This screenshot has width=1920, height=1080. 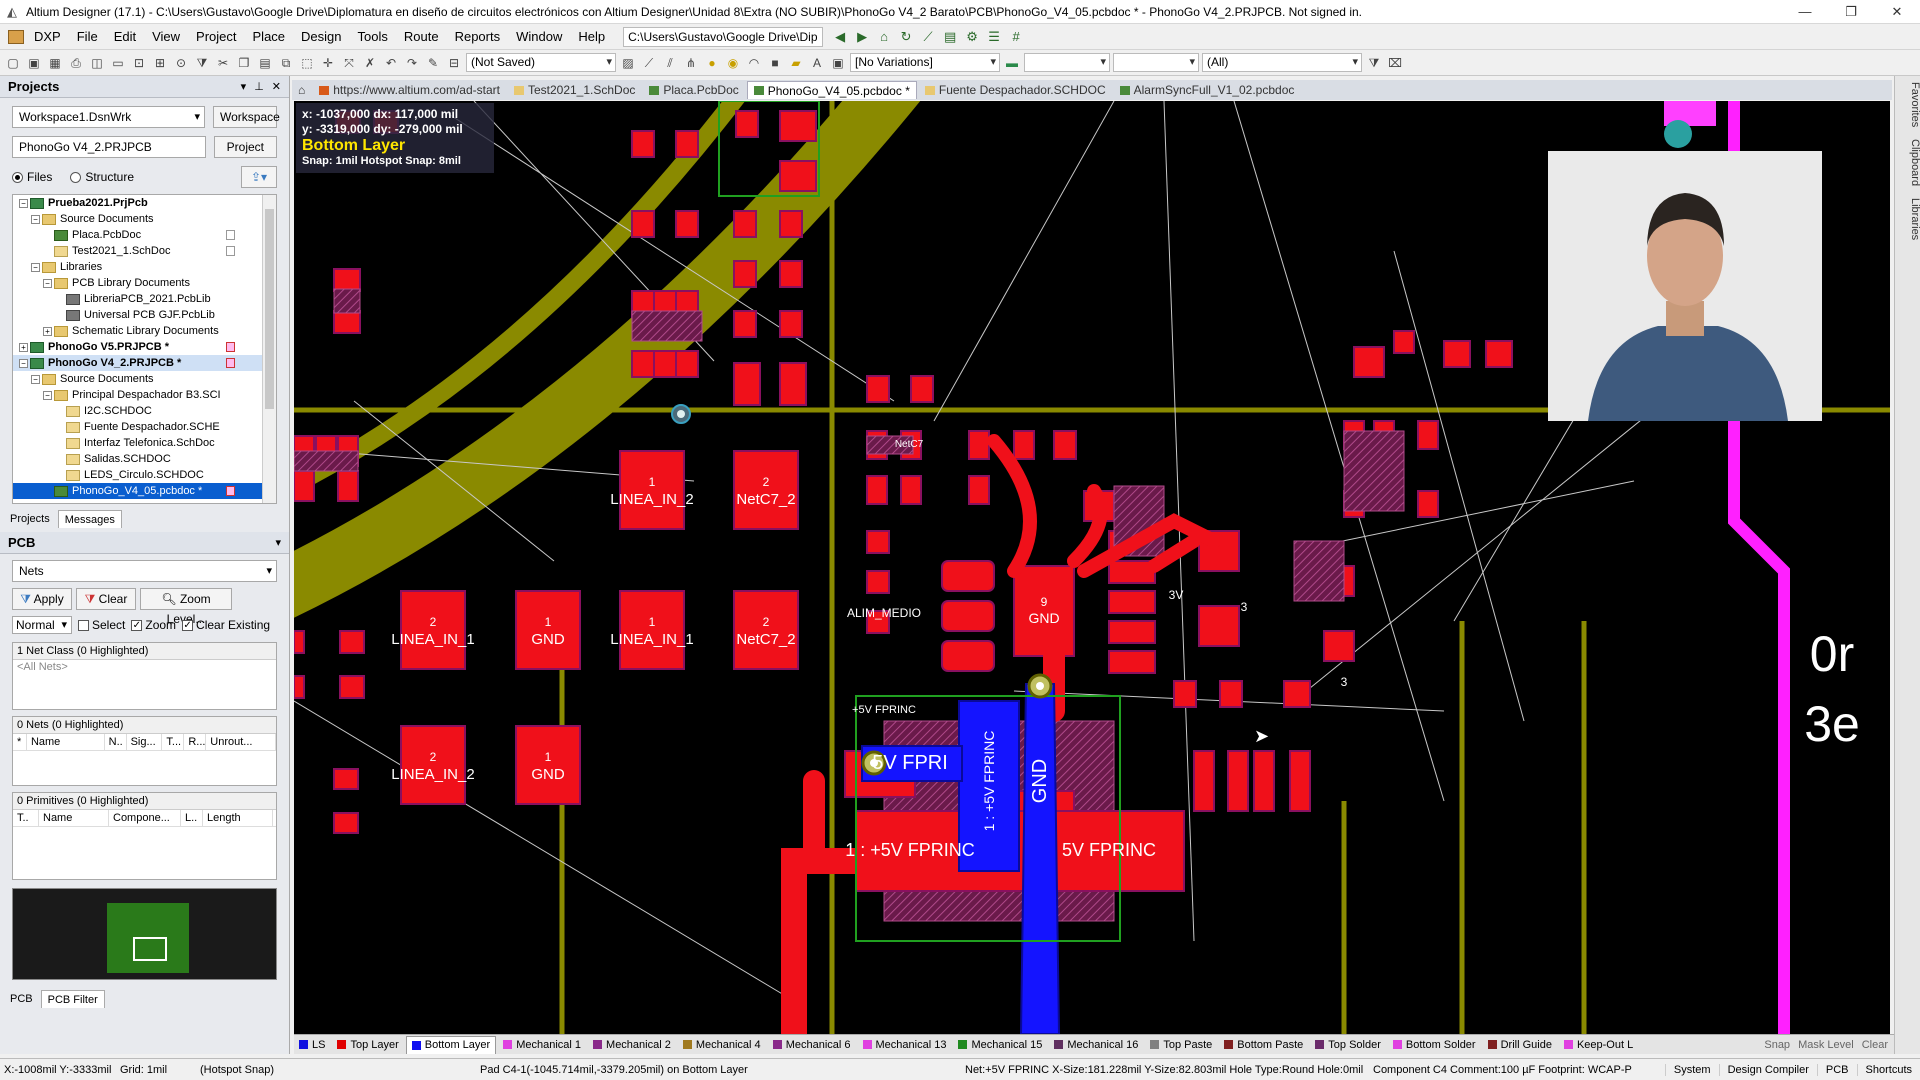 What do you see at coordinates (138, 235) in the screenshot?
I see `tree-item: Placa.PcbDoc` at bounding box center [138, 235].